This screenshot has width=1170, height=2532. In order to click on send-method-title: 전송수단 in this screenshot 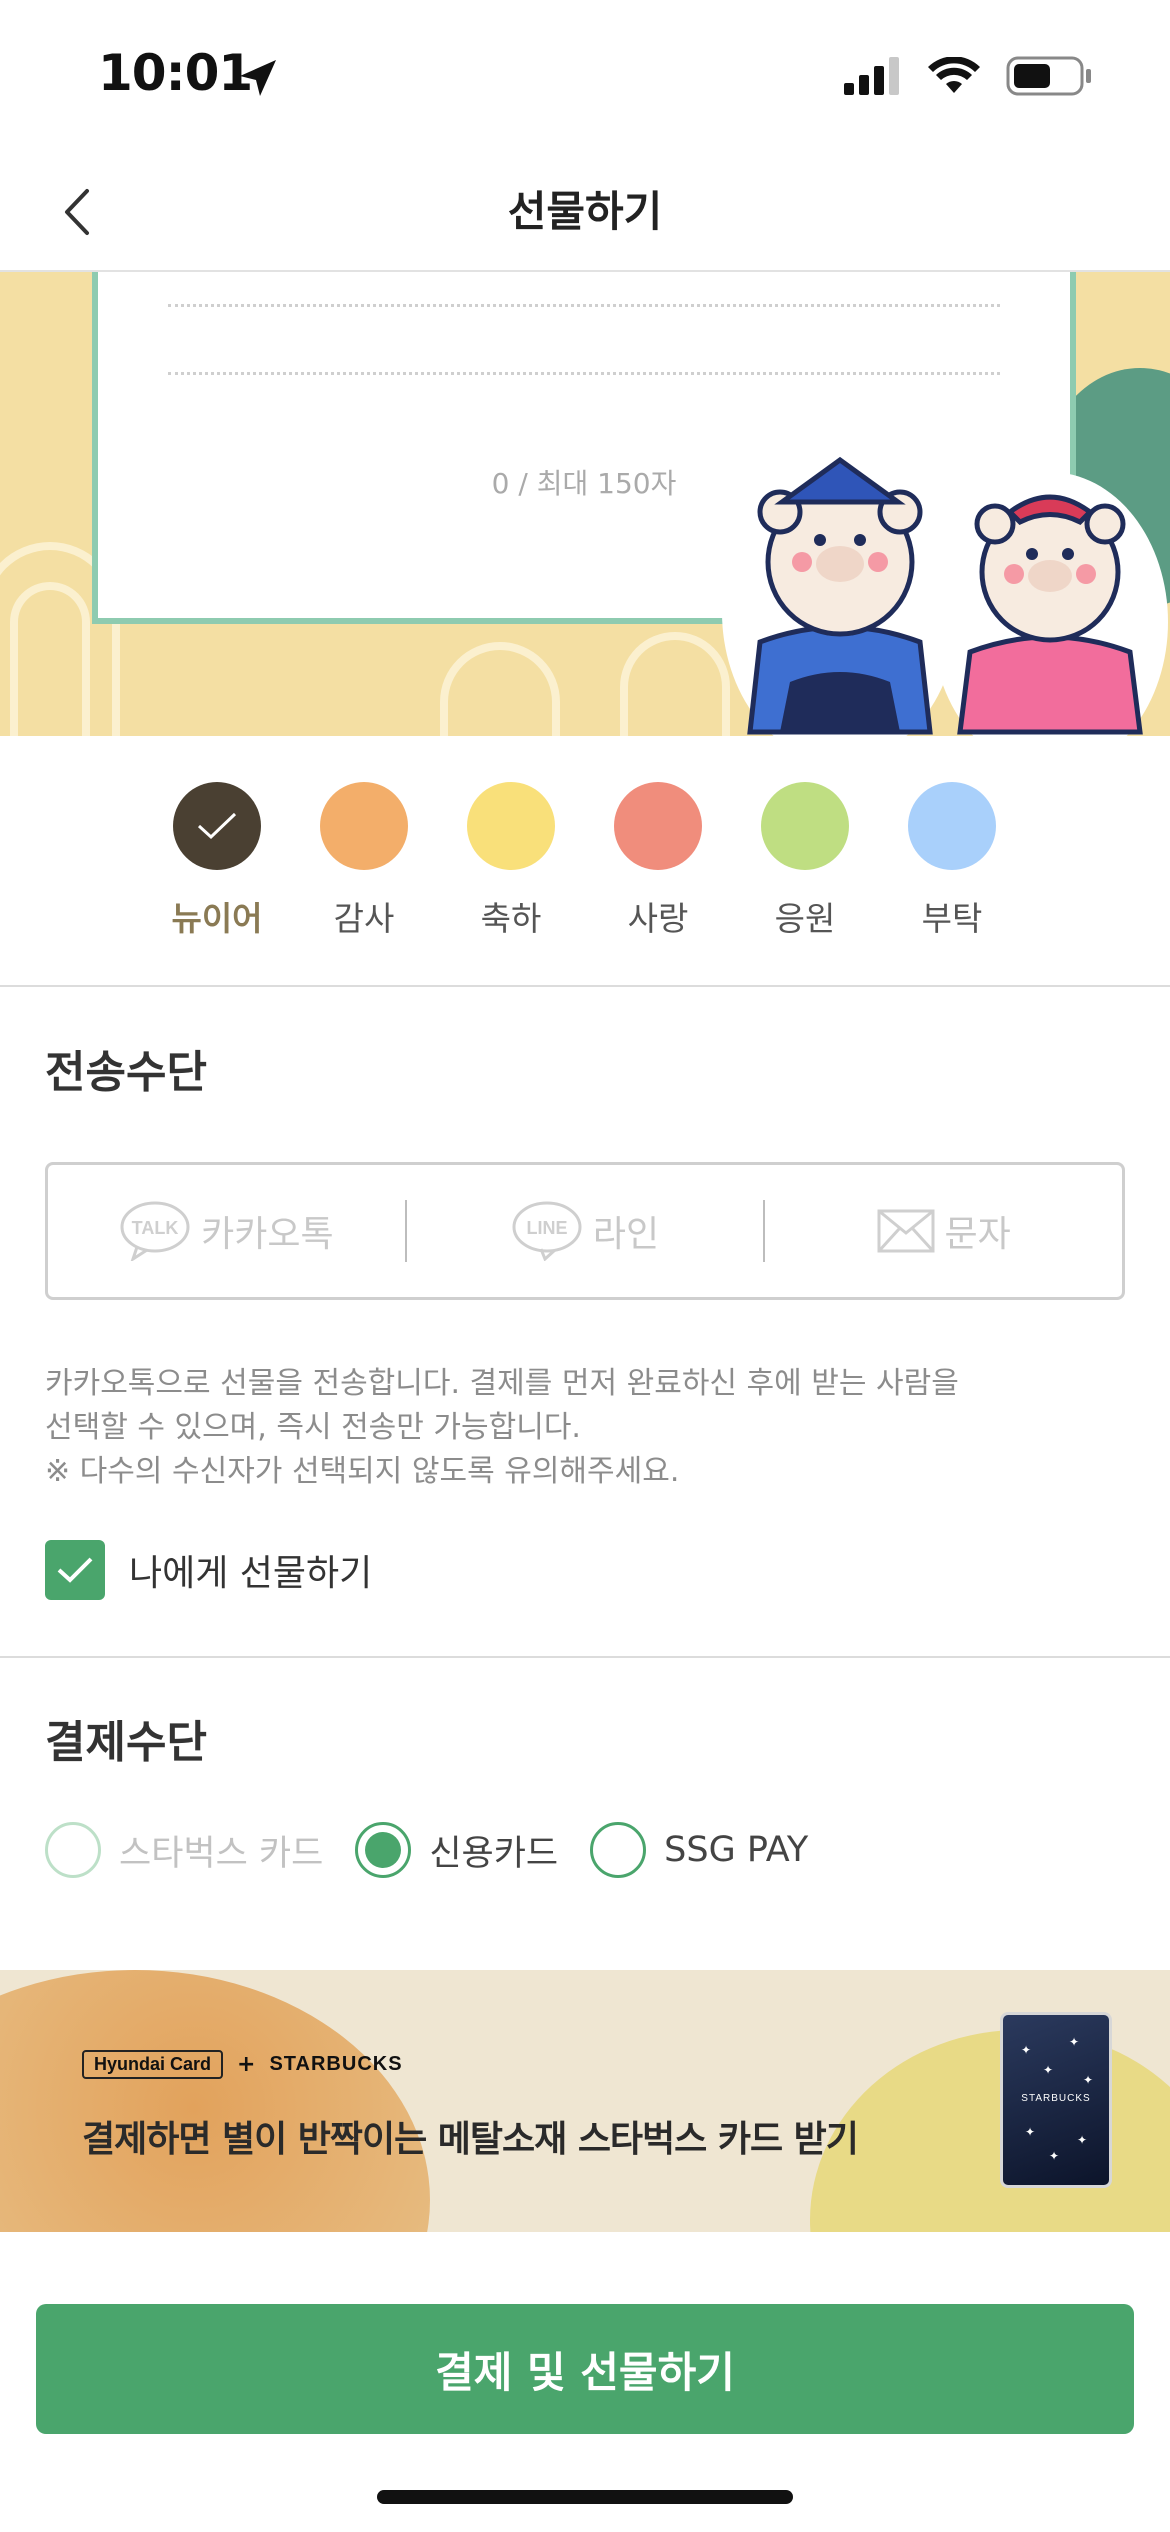, I will do `click(126, 1072)`.